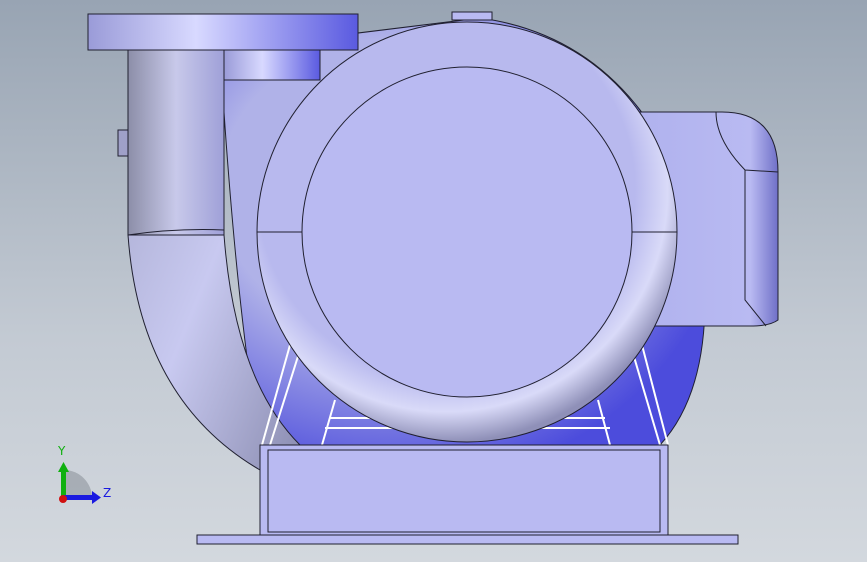 The height and width of the screenshot is (562, 867). What do you see at coordinates (464, 490) in the screenshot?
I see `base-frame` at bounding box center [464, 490].